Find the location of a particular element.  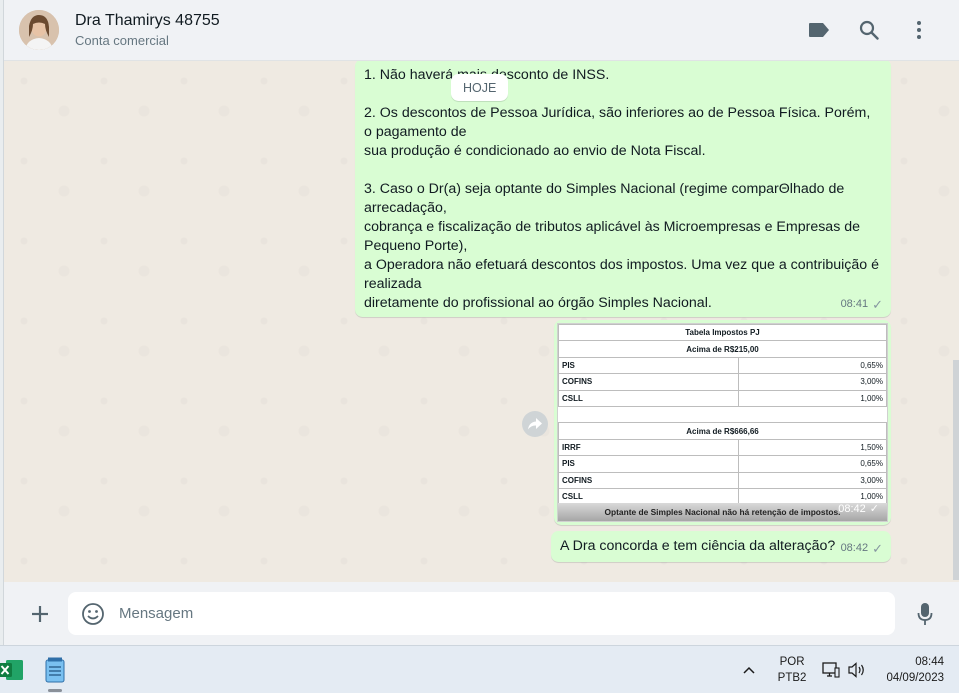

chat-header: Dra Thamirys 48755 Conta comercial is located at coordinates (481, 30).